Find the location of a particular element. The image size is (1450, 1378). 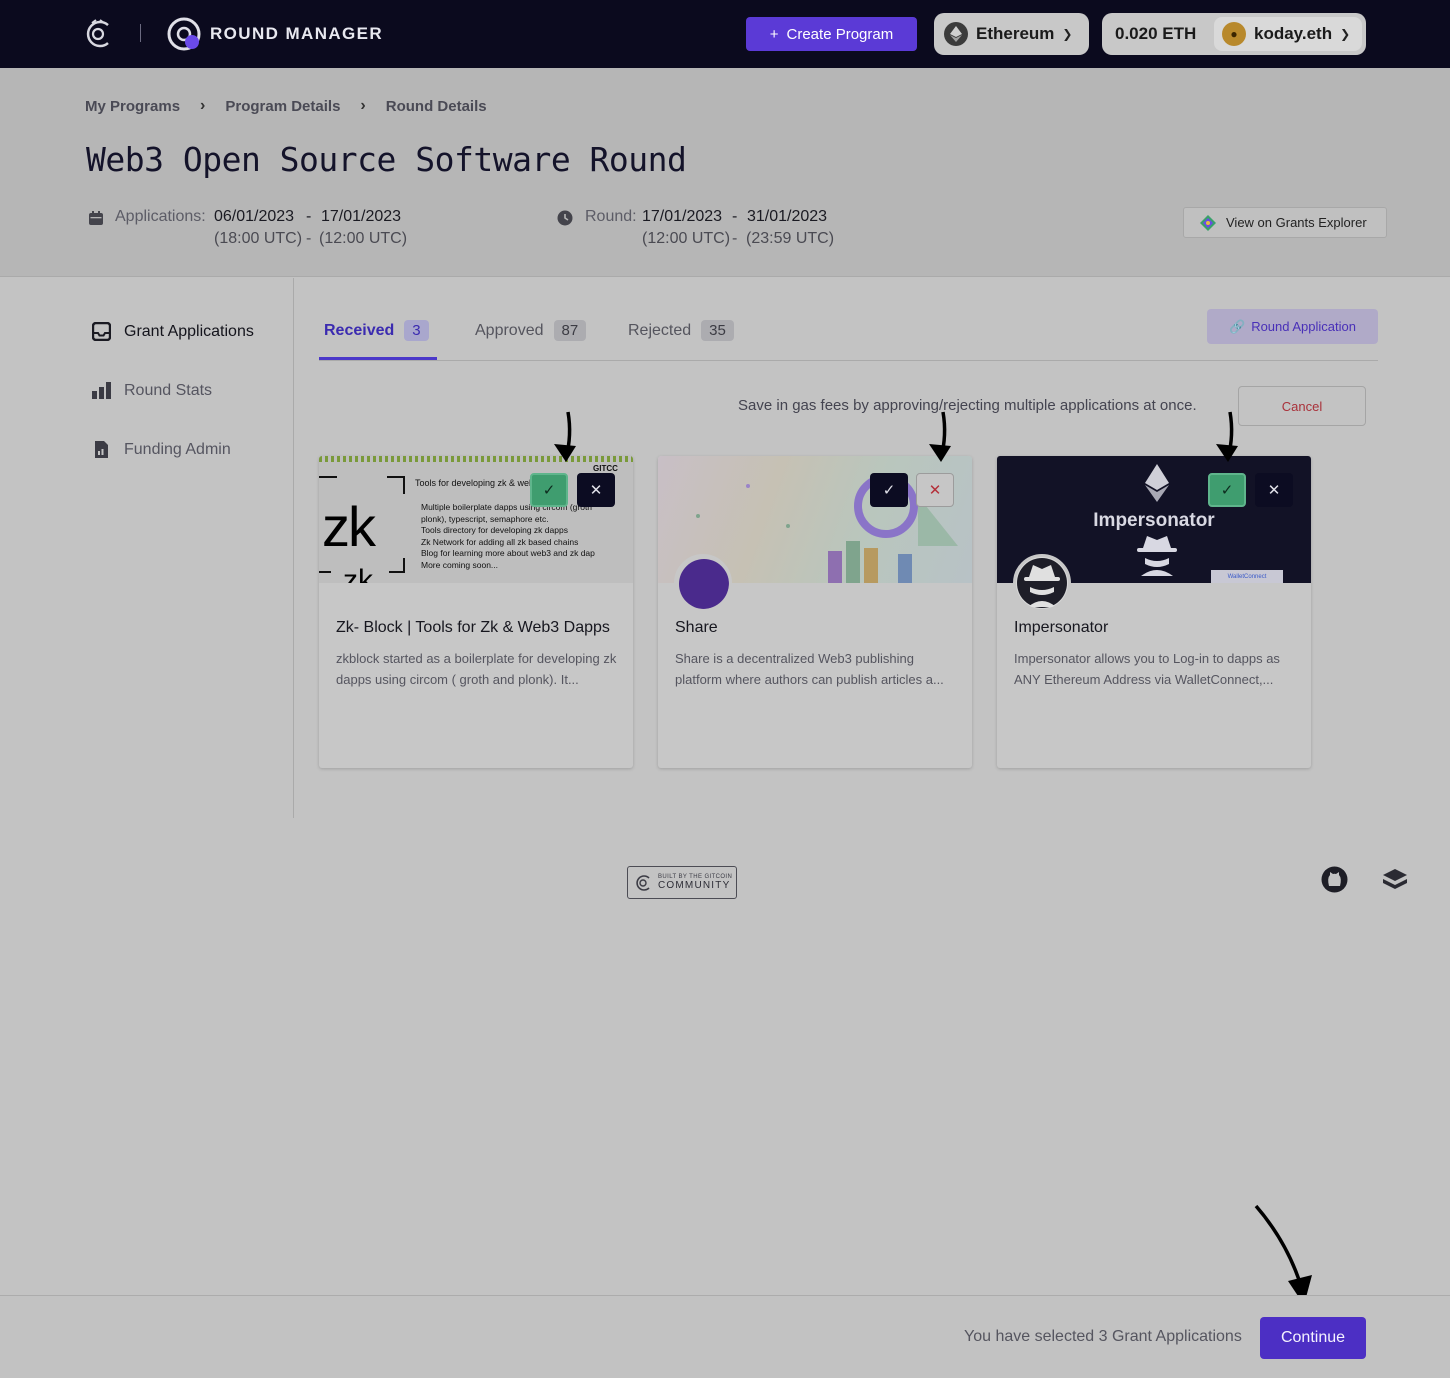

active-tab-indicator is located at coordinates (378, 358).